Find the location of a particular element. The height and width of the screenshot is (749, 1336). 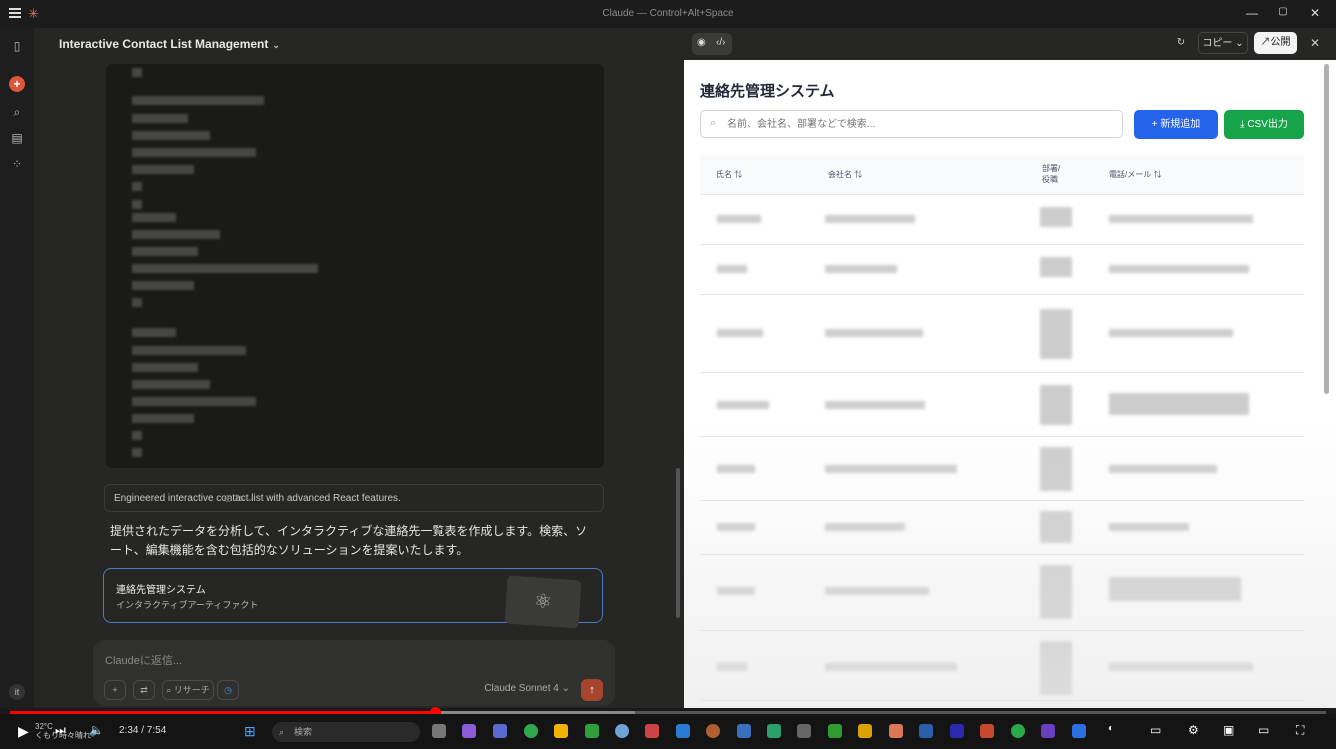

autoplay-toggle-icon: ◐ is located at coordinates (1111, 728).